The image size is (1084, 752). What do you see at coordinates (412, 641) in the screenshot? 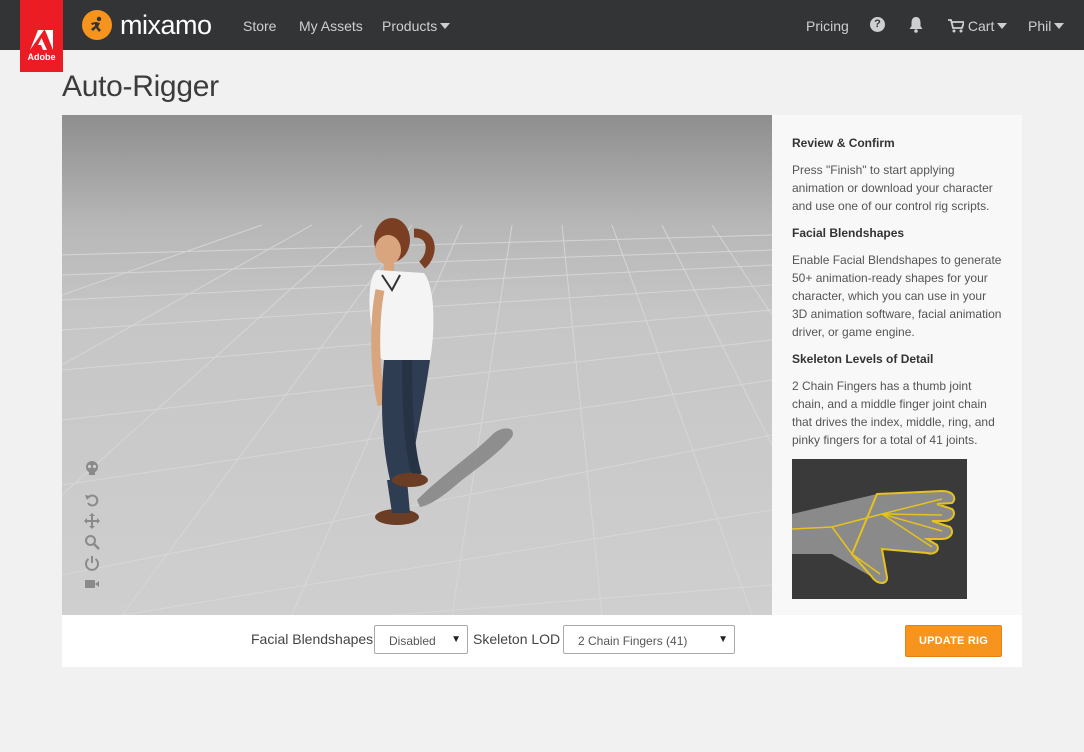
I see `facial-blendshapes-value: Disabled` at bounding box center [412, 641].